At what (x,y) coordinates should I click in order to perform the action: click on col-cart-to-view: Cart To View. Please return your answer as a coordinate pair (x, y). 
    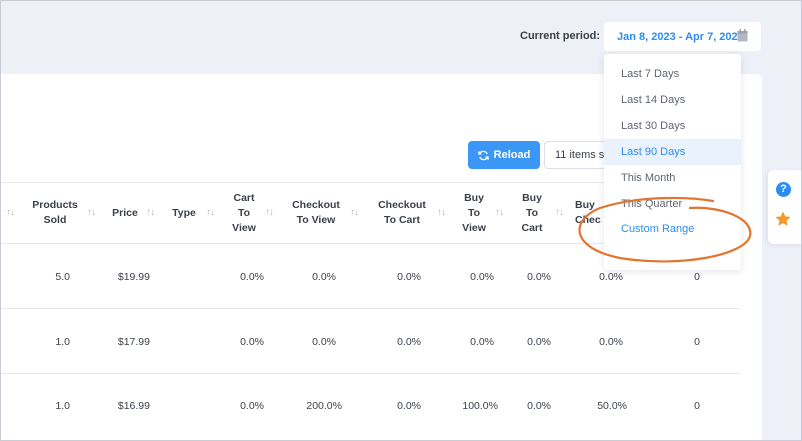
    Looking at the image, I should click on (244, 213).